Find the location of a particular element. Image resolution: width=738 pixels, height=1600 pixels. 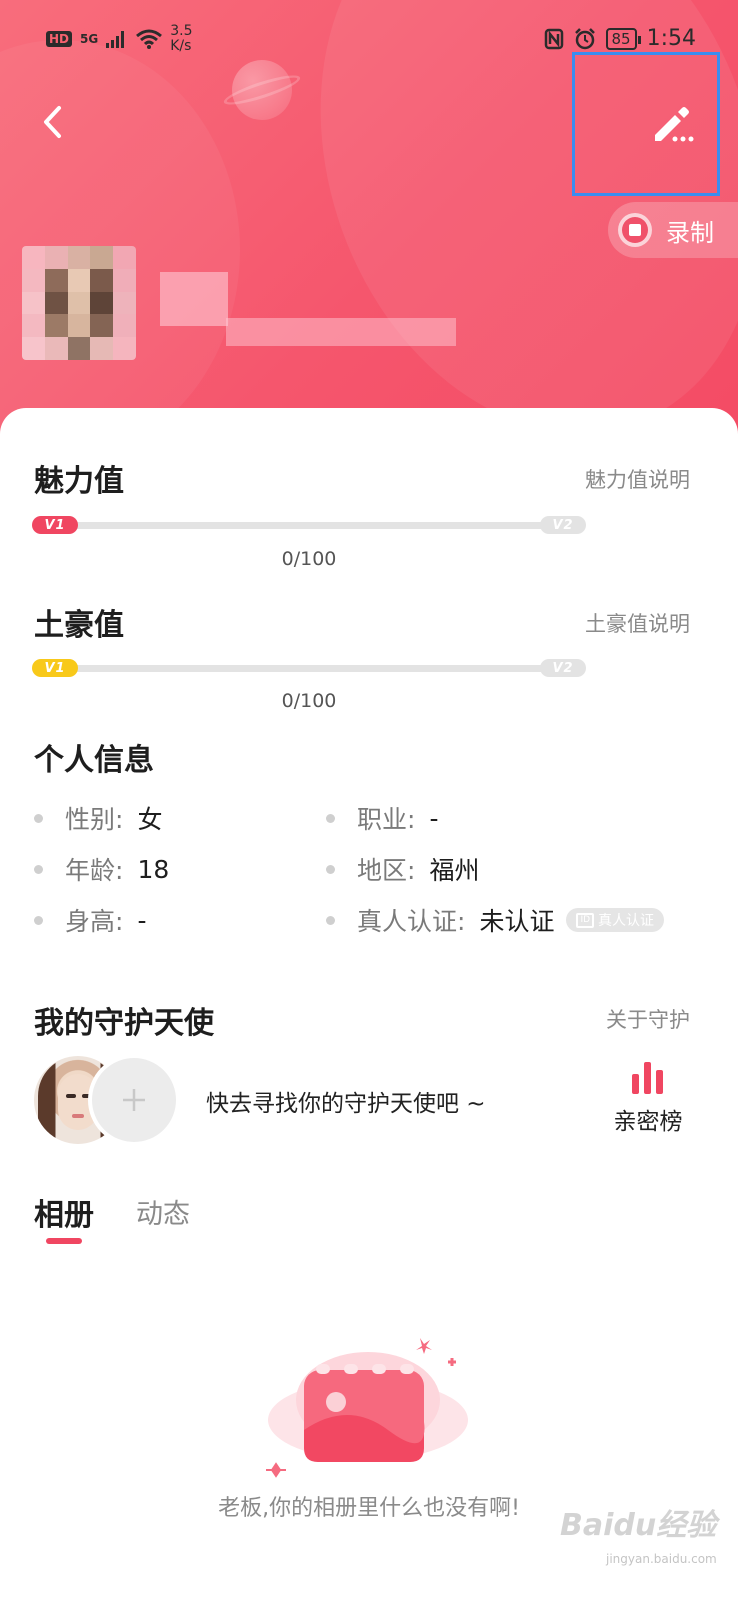

wealth-title: 土豪值 is located at coordinates (79, 625).